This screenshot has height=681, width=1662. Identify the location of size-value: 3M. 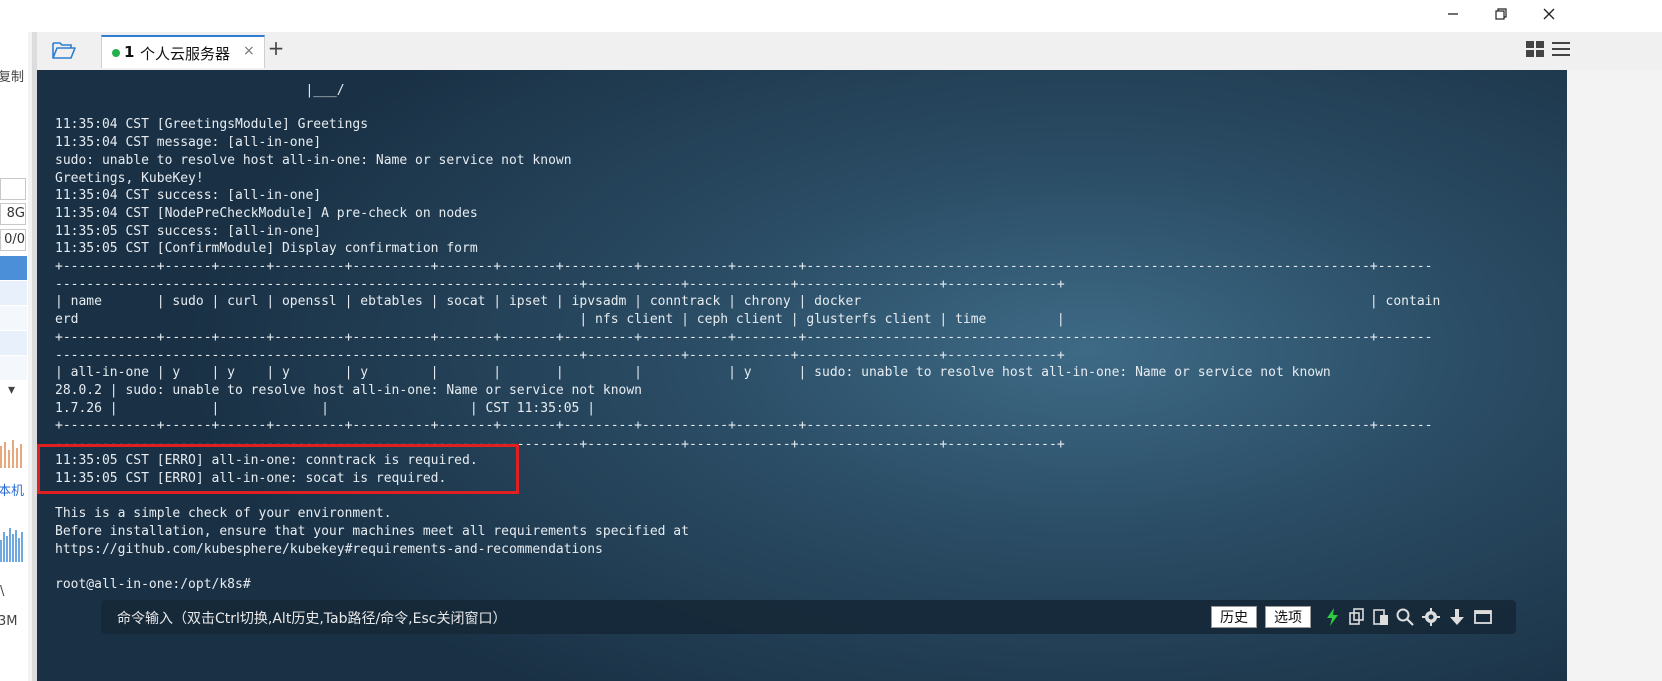
(9, 621).